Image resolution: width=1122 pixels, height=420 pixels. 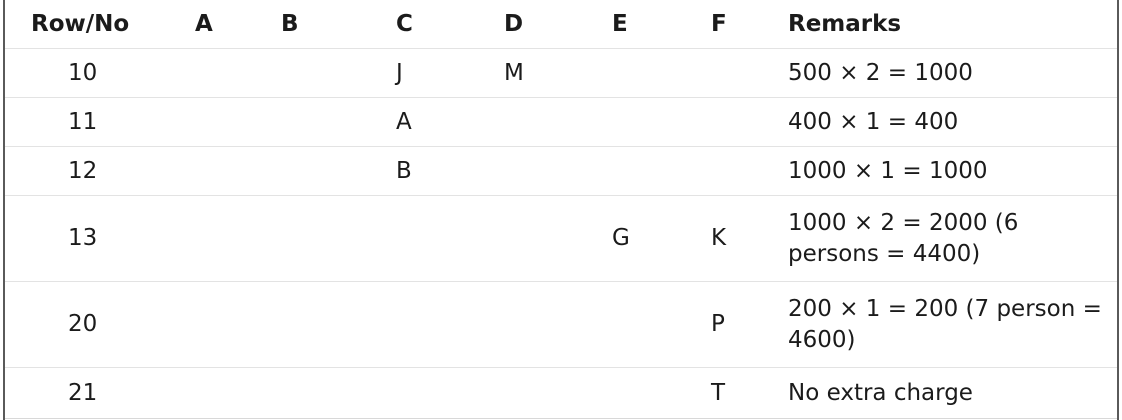 I want to click on header-col-f: F, so click(x=730, y=24).